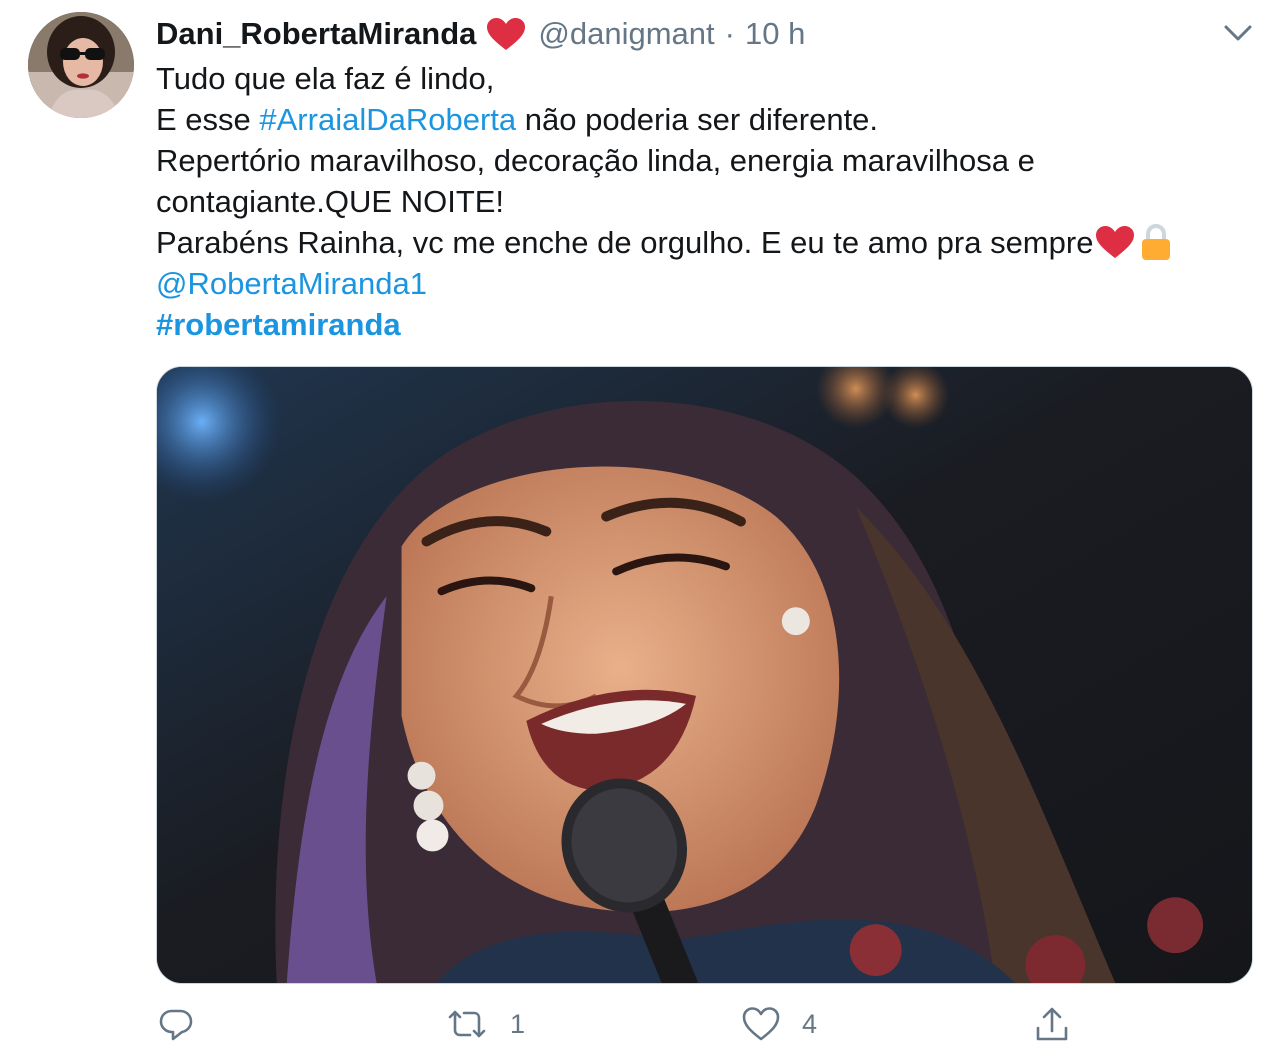 This screenshot has width=1280, height=1064. I want to click on retweet-button: 1, so click(485, 1024).